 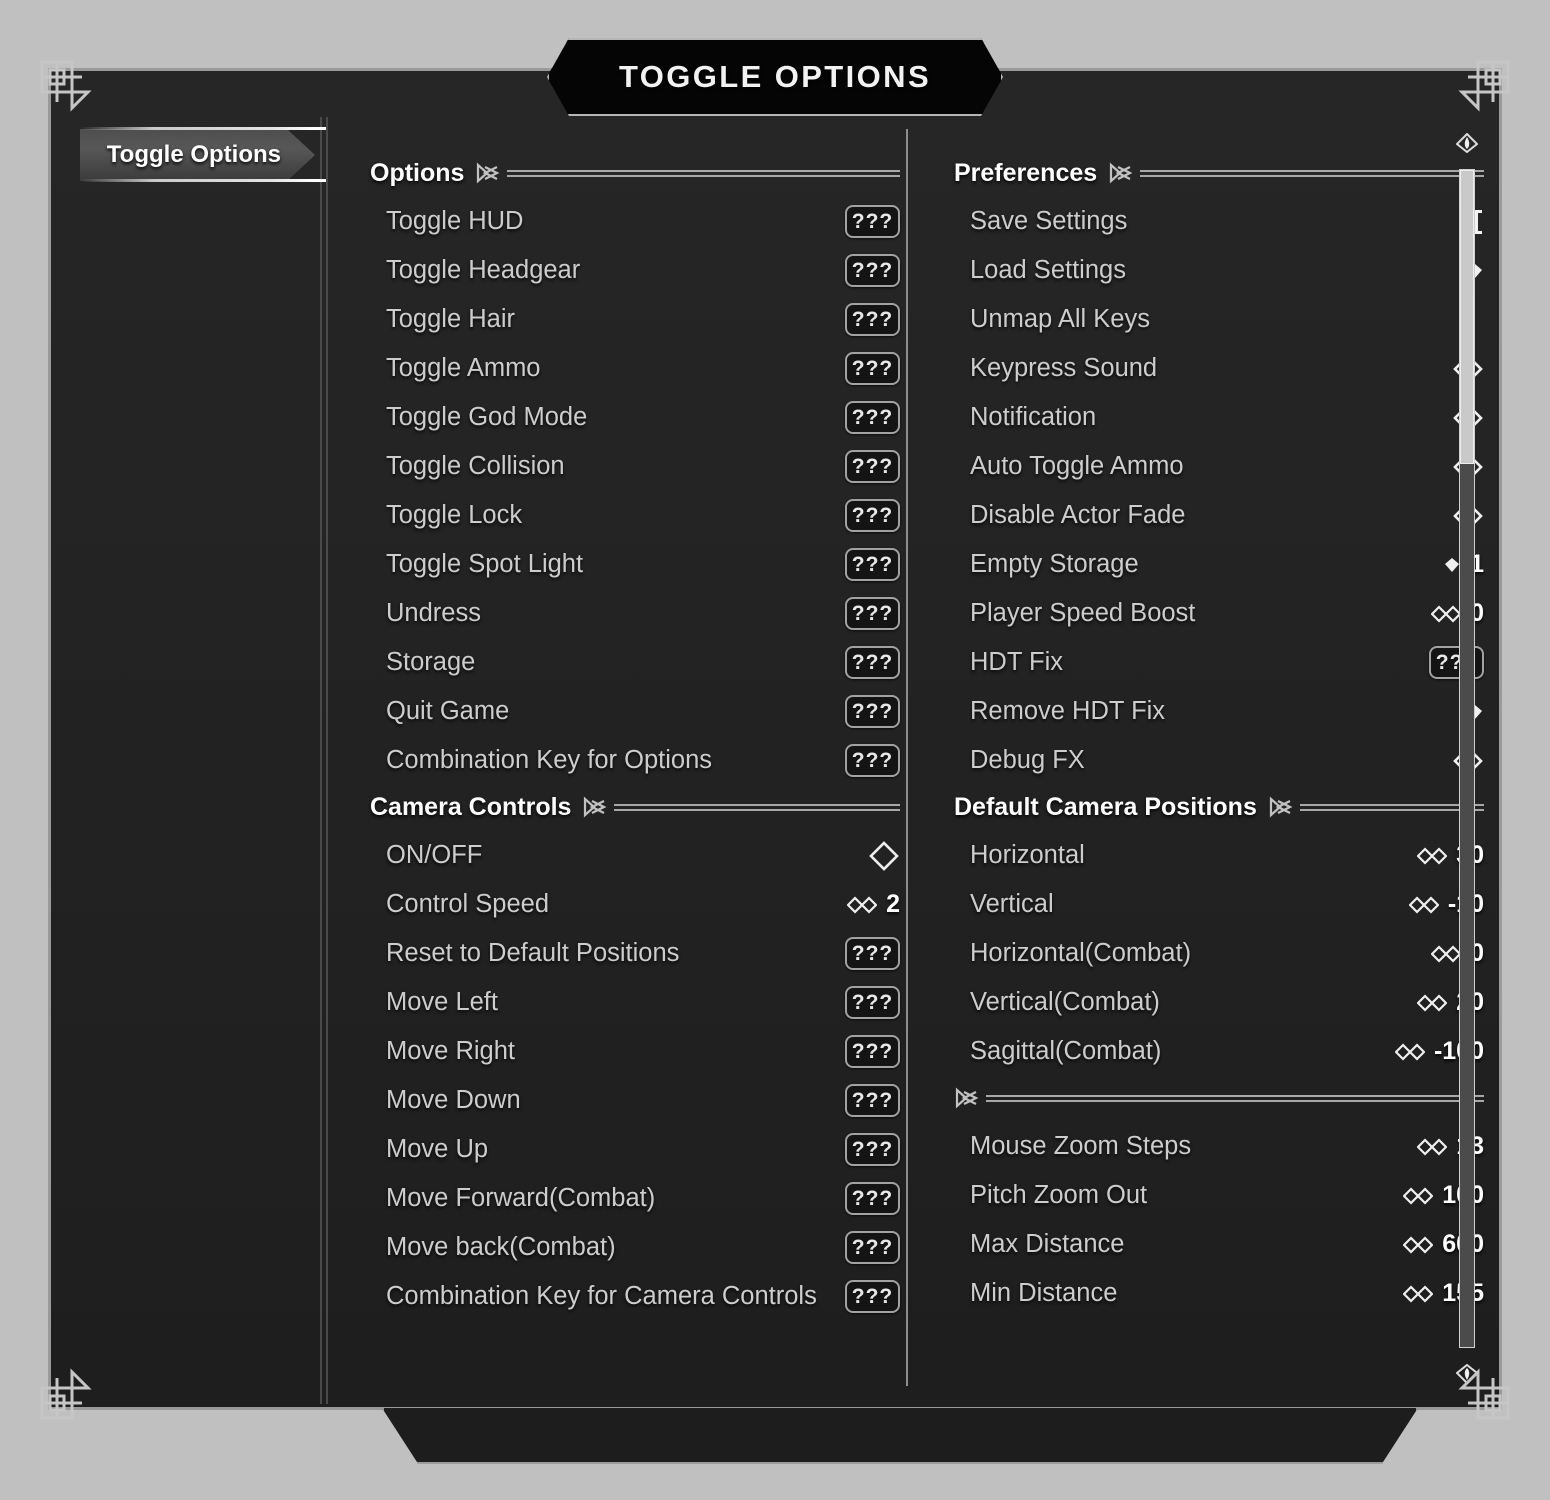 I want to click on option-row: Max Distance600, so click(x=1219, y=1244).